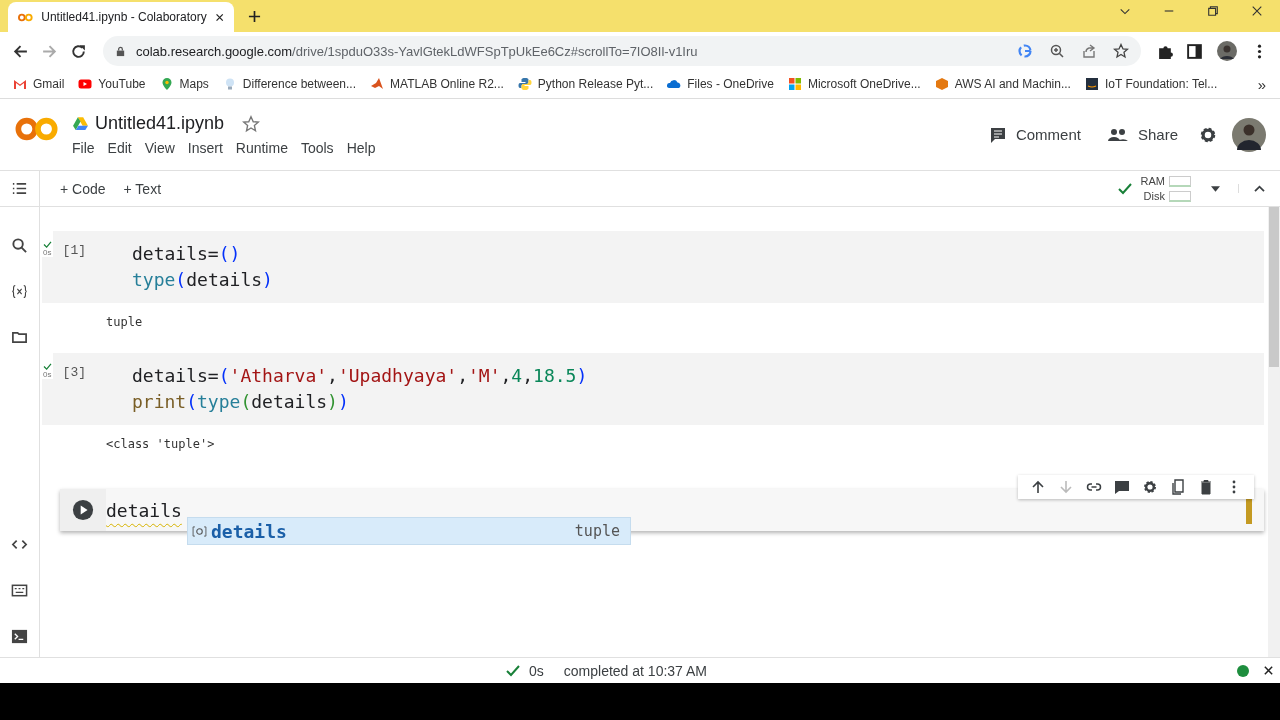 The width and height of the screenshot is (1280, 720). What do you see at coordinates (74, 251) in the screenshot?
I see `execution-count: [1]` at bounding box center [74, 251].